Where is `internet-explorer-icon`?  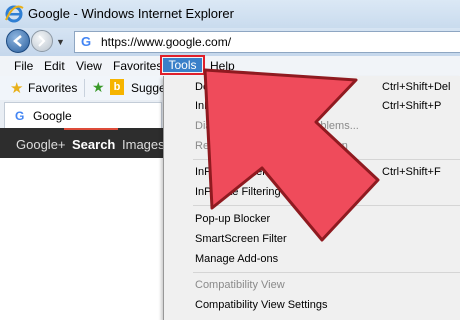
internet-explorer-icon is located at coordinates (14, 14).